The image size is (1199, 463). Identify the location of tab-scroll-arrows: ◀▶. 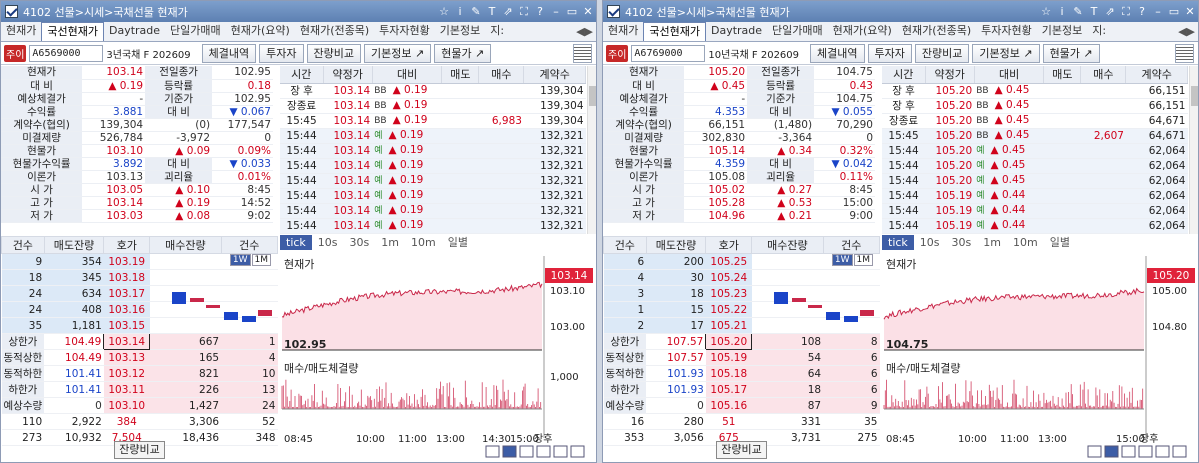
(1186, 32).